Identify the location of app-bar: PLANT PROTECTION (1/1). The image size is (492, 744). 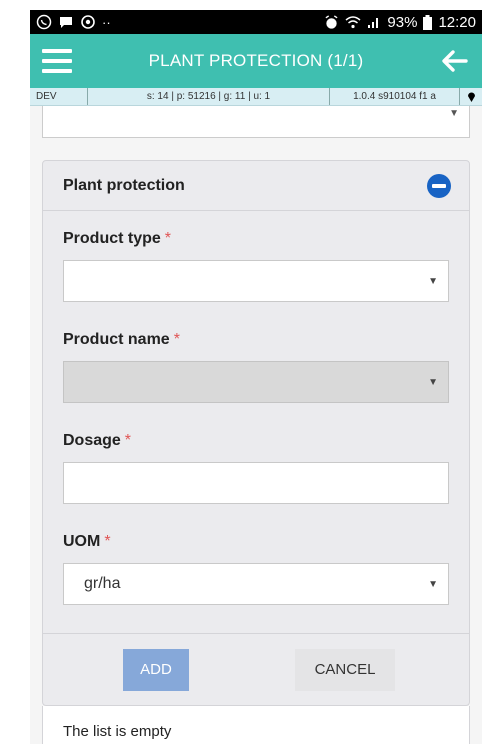
(256, 61).